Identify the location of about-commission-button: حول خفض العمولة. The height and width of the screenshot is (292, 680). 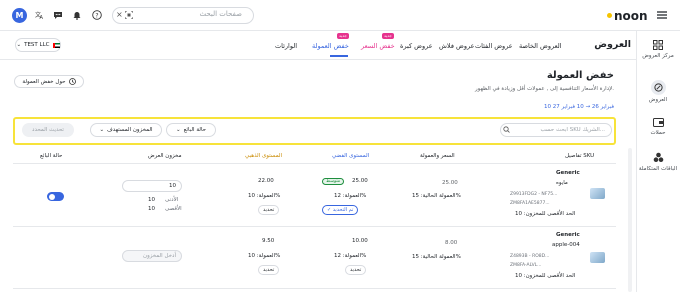
(49, 81).